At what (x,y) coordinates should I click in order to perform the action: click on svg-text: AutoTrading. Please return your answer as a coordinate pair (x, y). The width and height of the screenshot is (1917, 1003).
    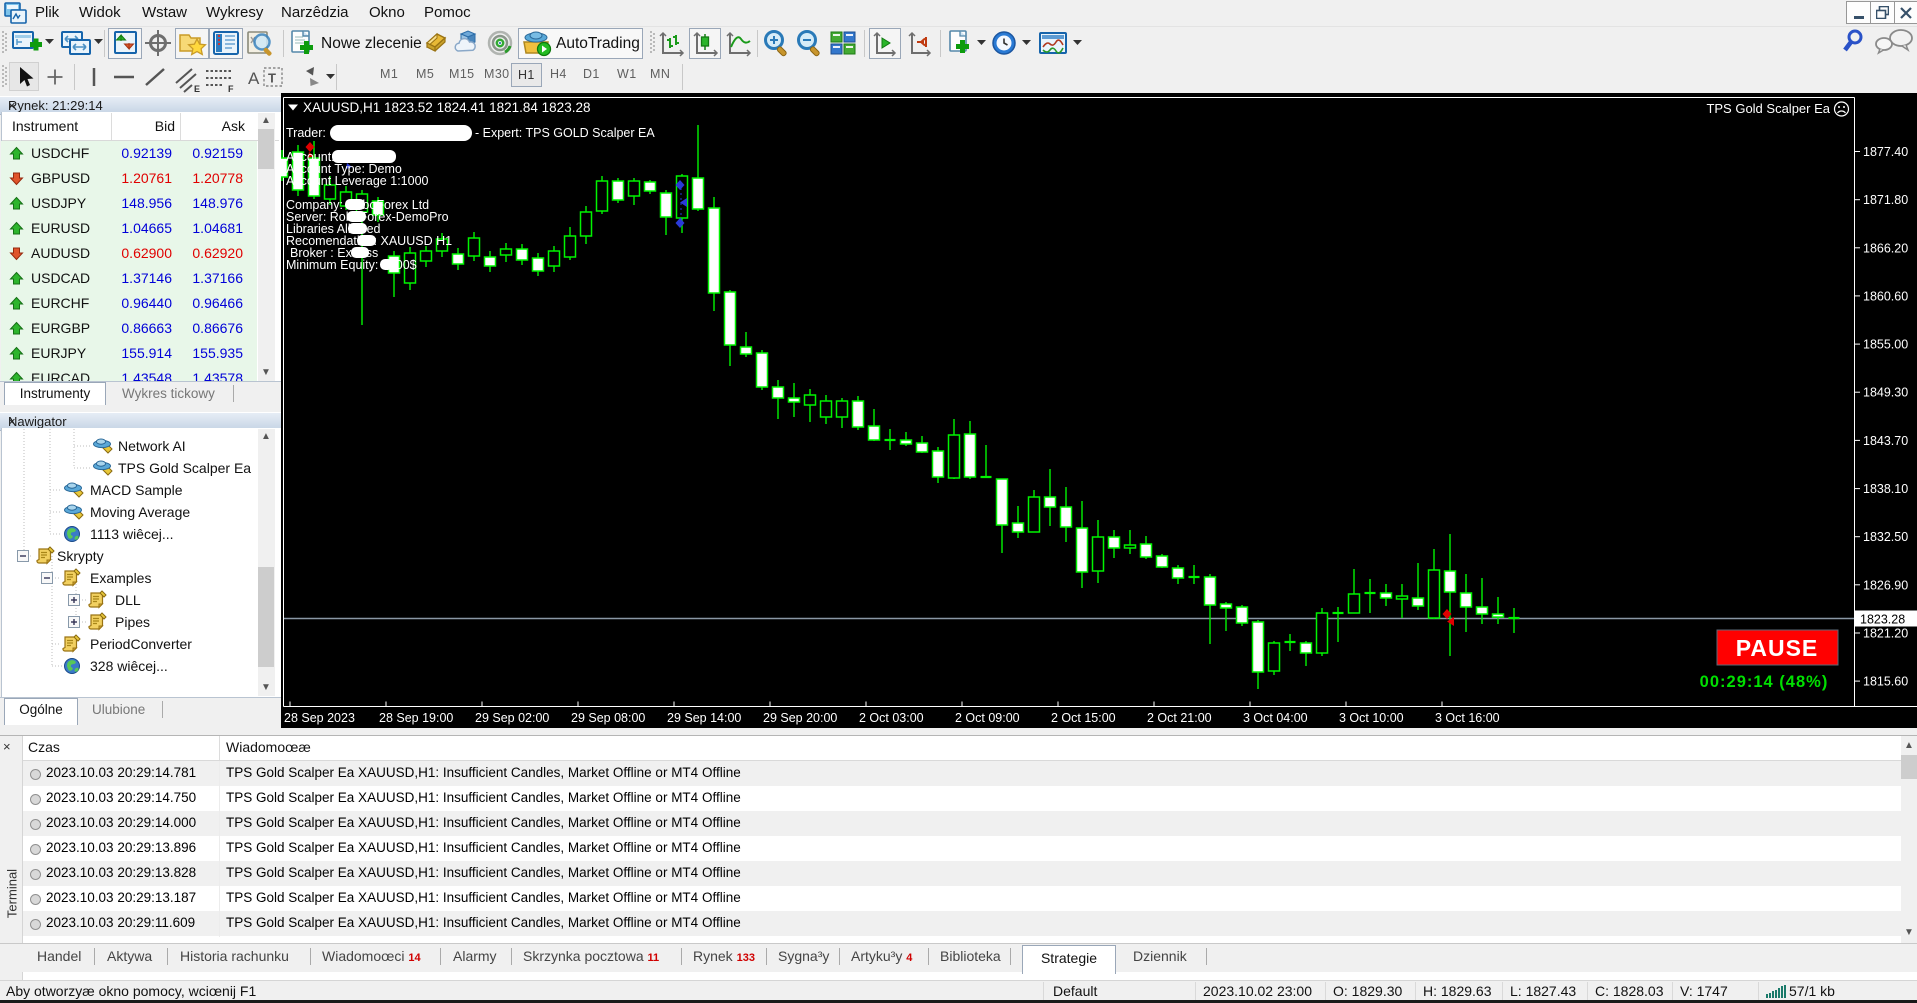
    Looking at the image, I should click on (598, 43).